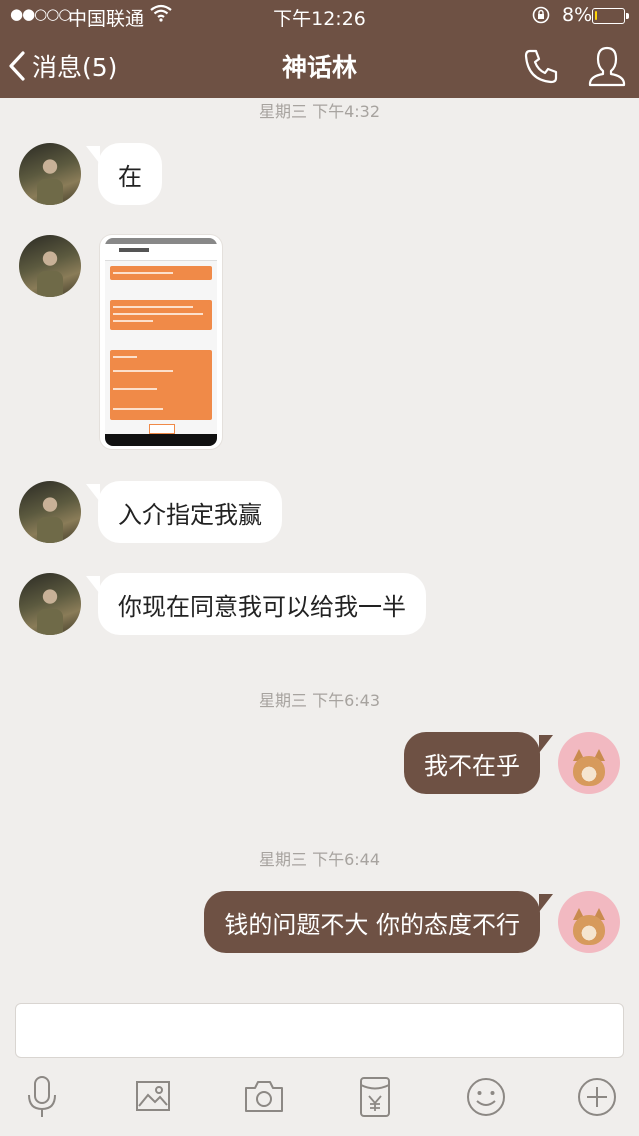 This screenshot has height=1136, width=639. I want to click on battery-icon, so click(608, 16).